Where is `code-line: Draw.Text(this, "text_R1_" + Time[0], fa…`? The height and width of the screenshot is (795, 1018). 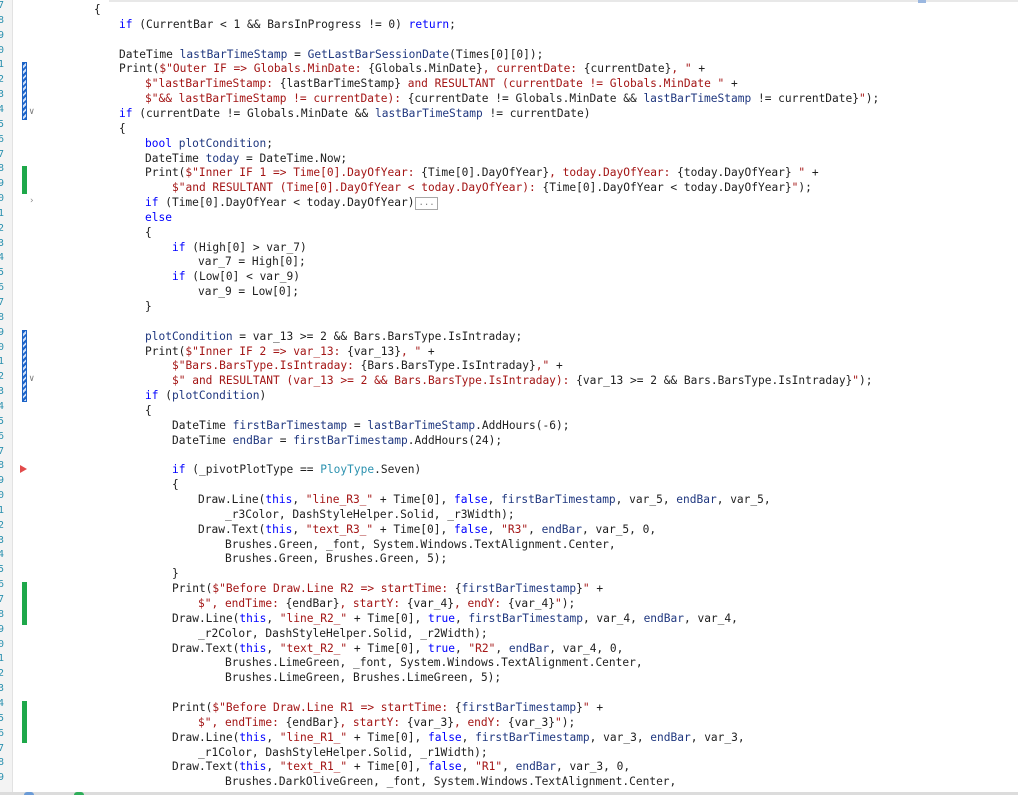 code-line: Draw.Text(this, "text_R1_" + Time[0], fa… is located at coordinates (401, 766).